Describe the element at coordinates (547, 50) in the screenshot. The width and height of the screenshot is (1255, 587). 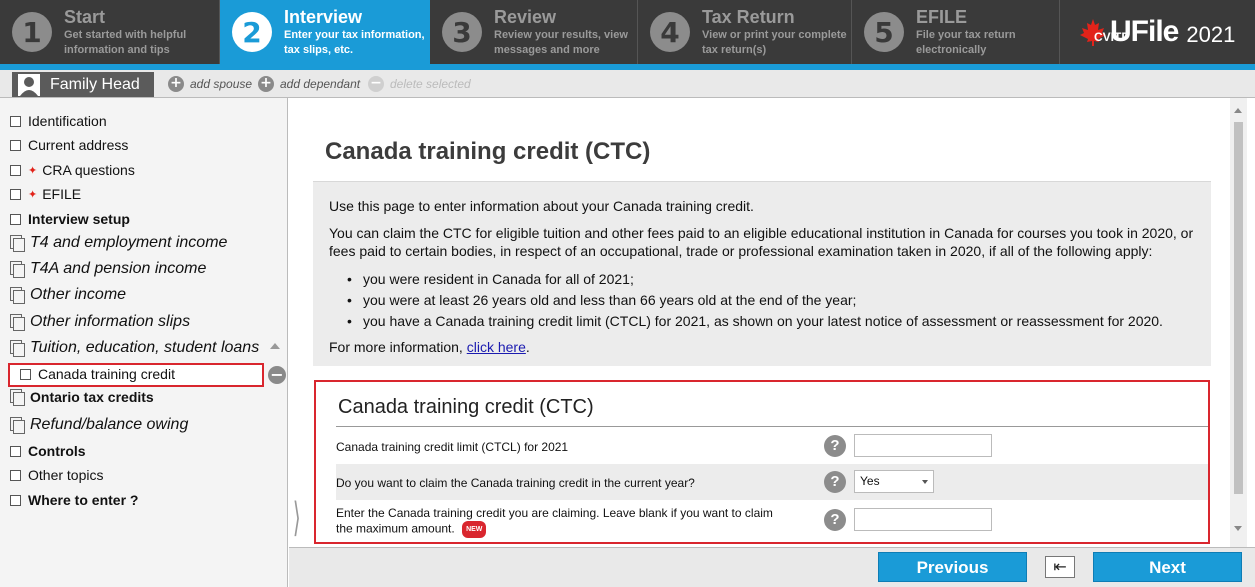
I see `step-desc: messages and more` at that location.